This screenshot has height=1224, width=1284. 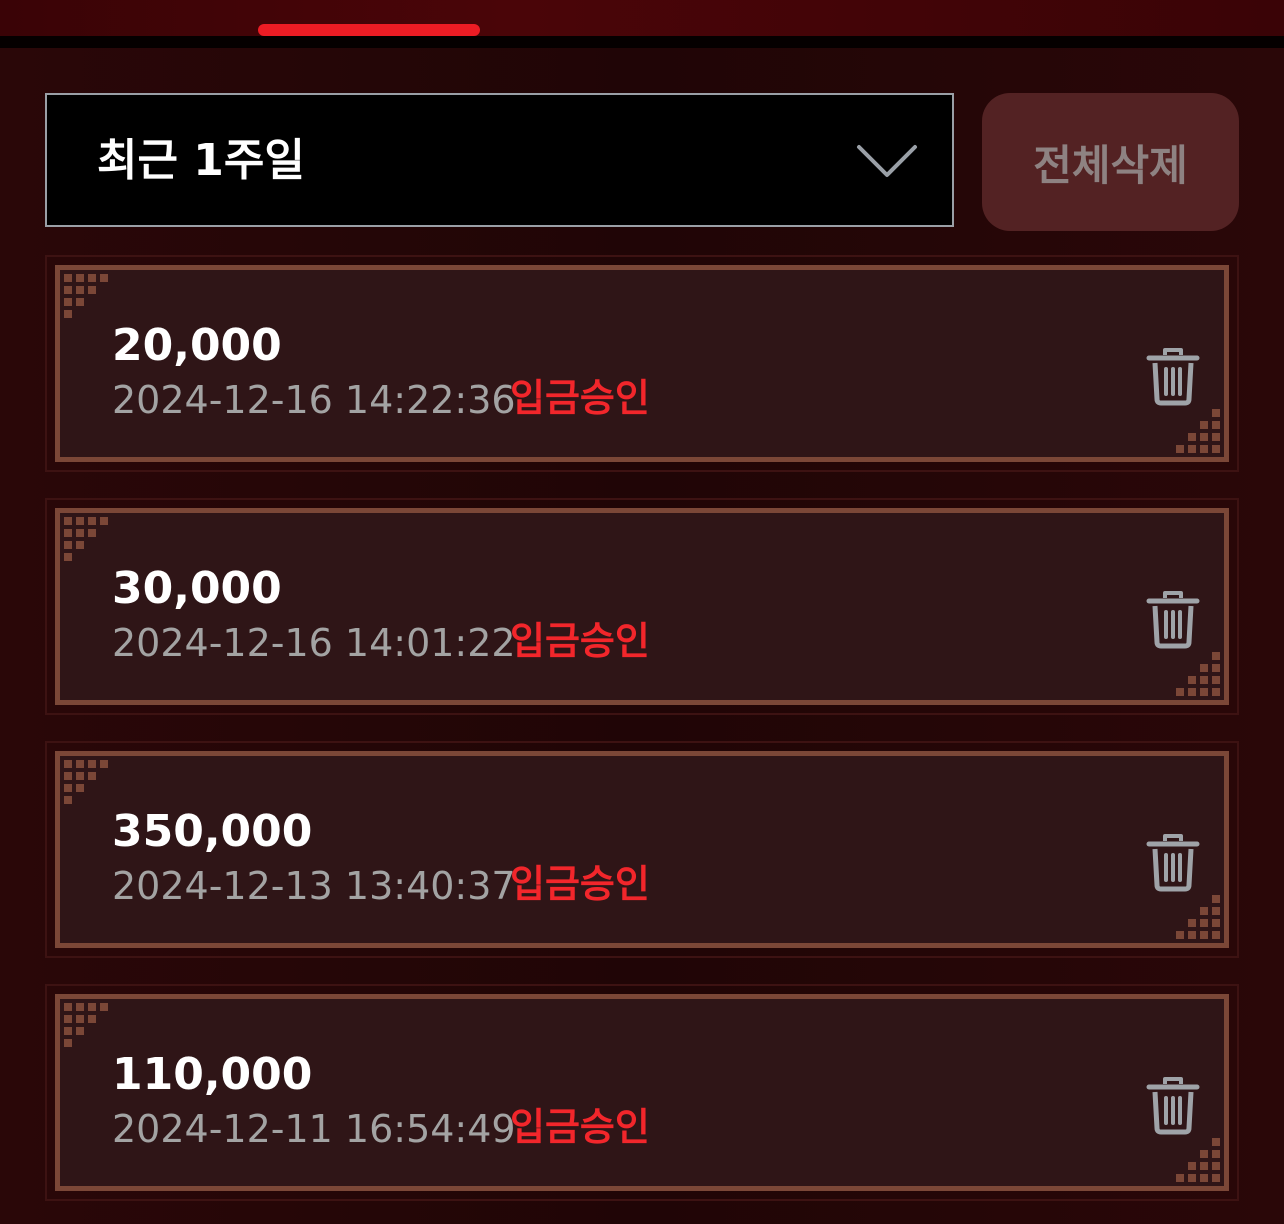 I want to click on deposit-datetime: 2024-12-16 14:01:22, so click(x=314, y=643).